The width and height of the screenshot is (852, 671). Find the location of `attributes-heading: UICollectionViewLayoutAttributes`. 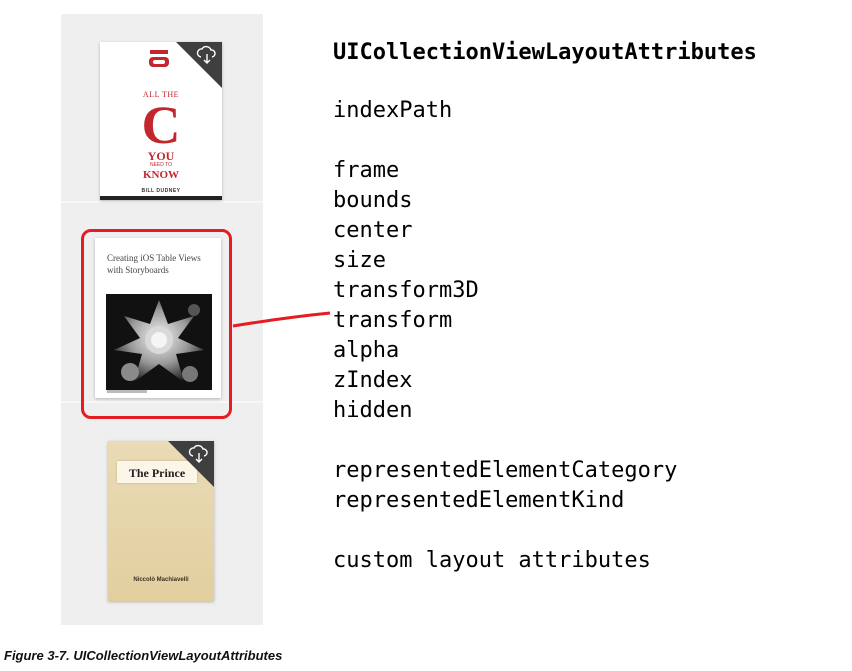

attributes-heading: UICollectionViewLayoutAttributes is located at coordinates (545, 52).